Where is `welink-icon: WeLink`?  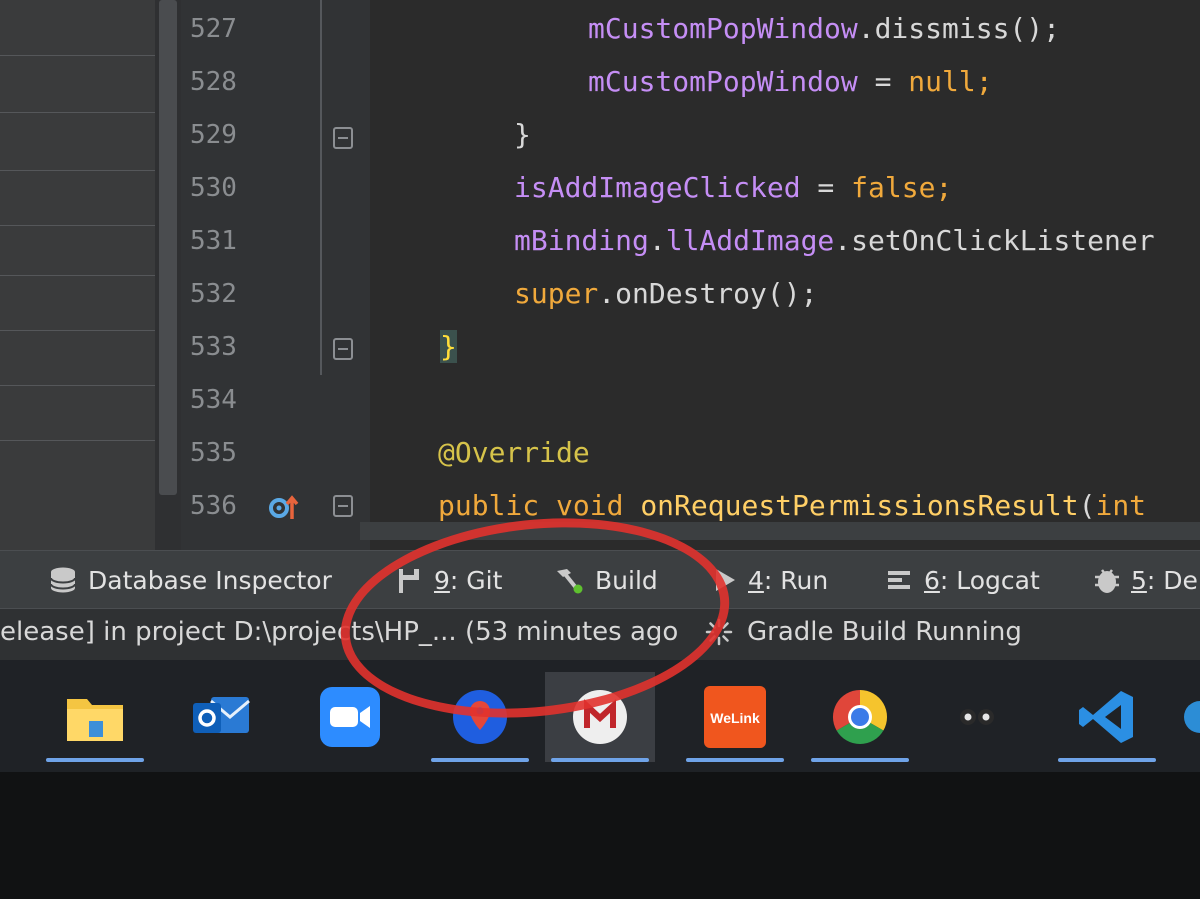 welink-icon: WeLink is located at coordinates (735, 717).